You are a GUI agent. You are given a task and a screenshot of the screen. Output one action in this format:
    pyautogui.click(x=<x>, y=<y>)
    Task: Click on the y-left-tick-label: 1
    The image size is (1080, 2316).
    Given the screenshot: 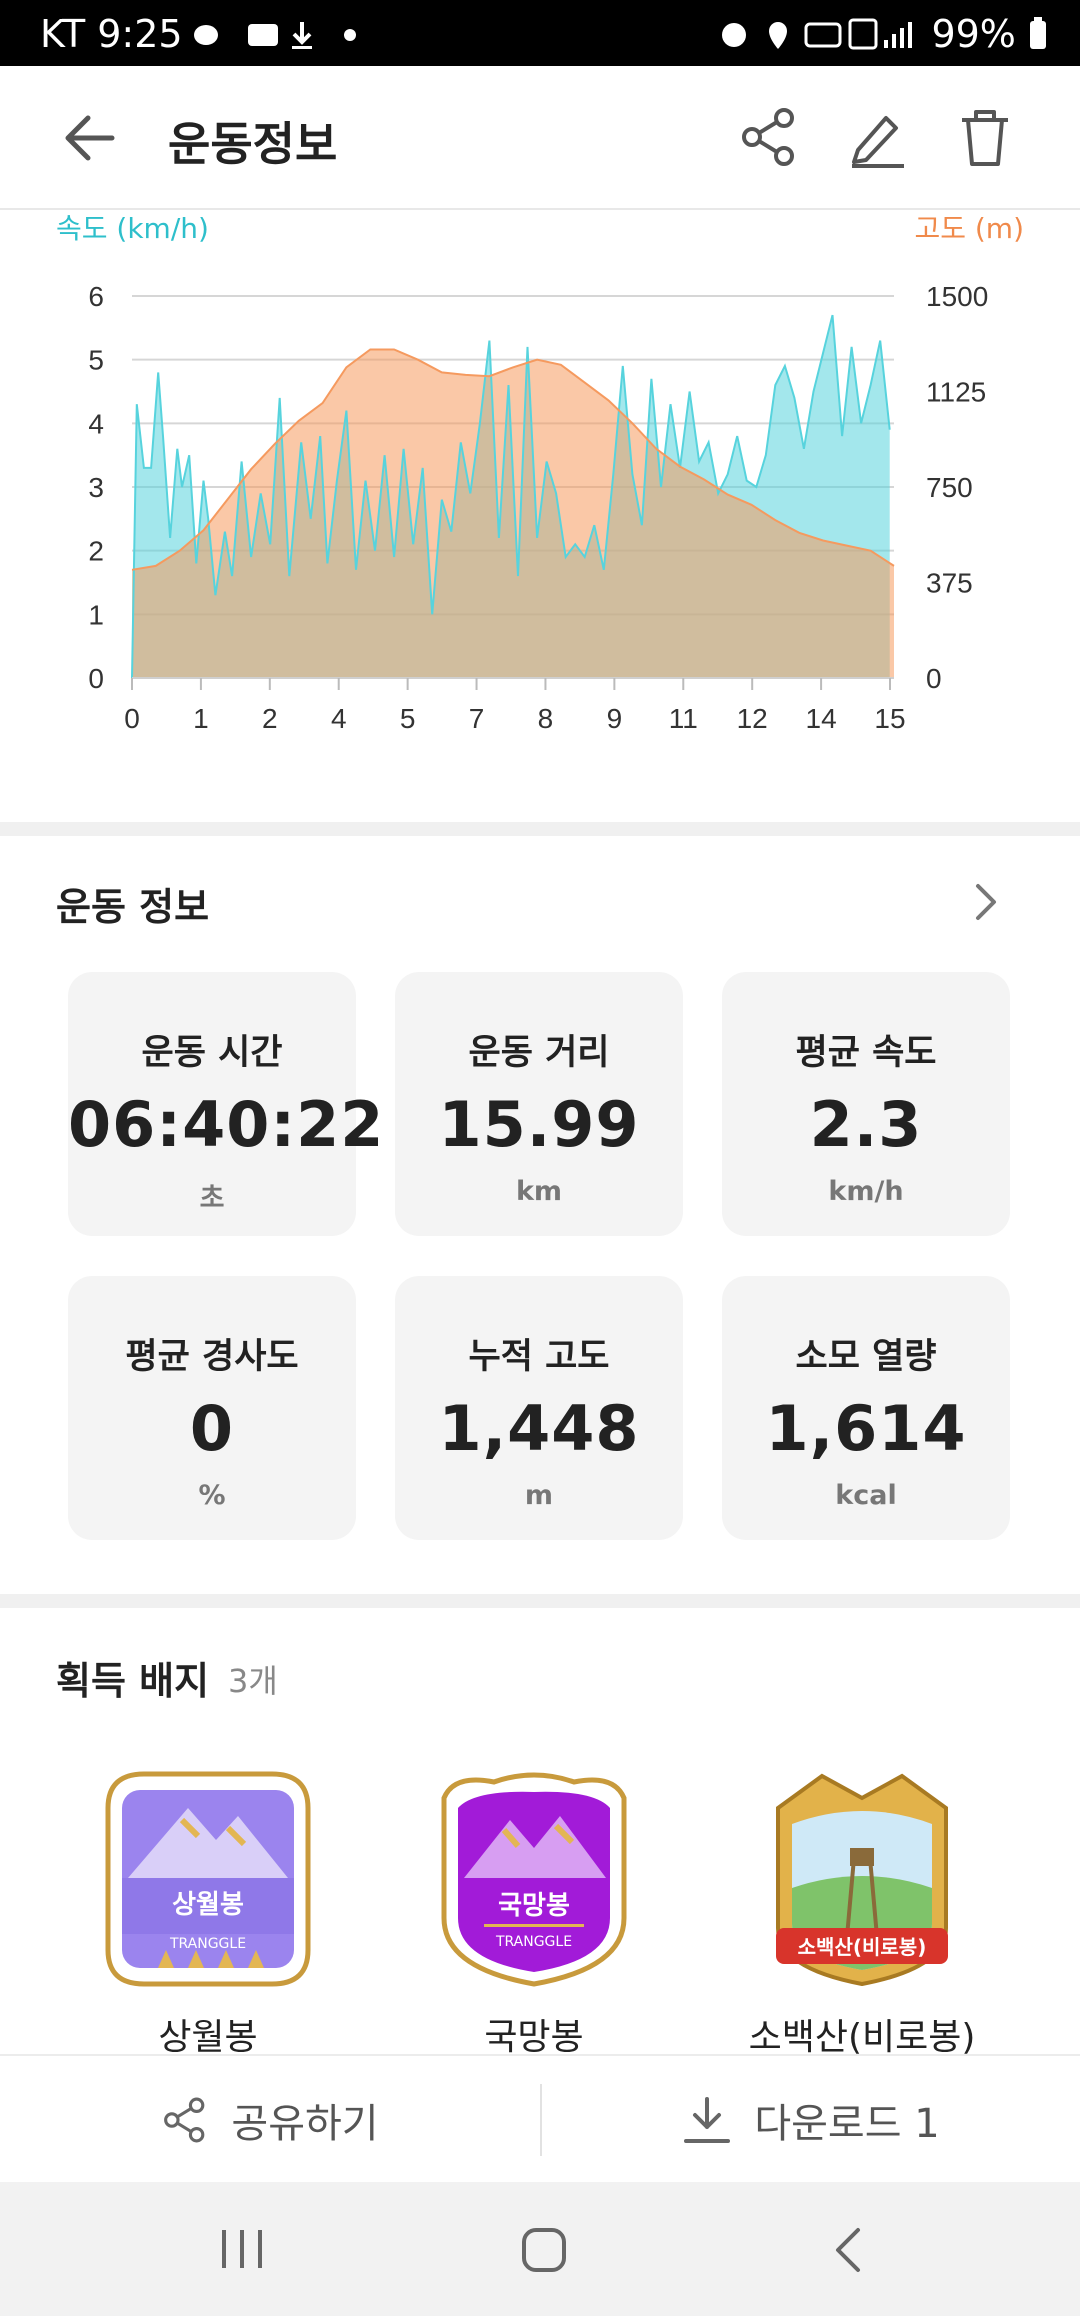 What is the action you would take?
    pyautogui.click(x=96, y=614)
    